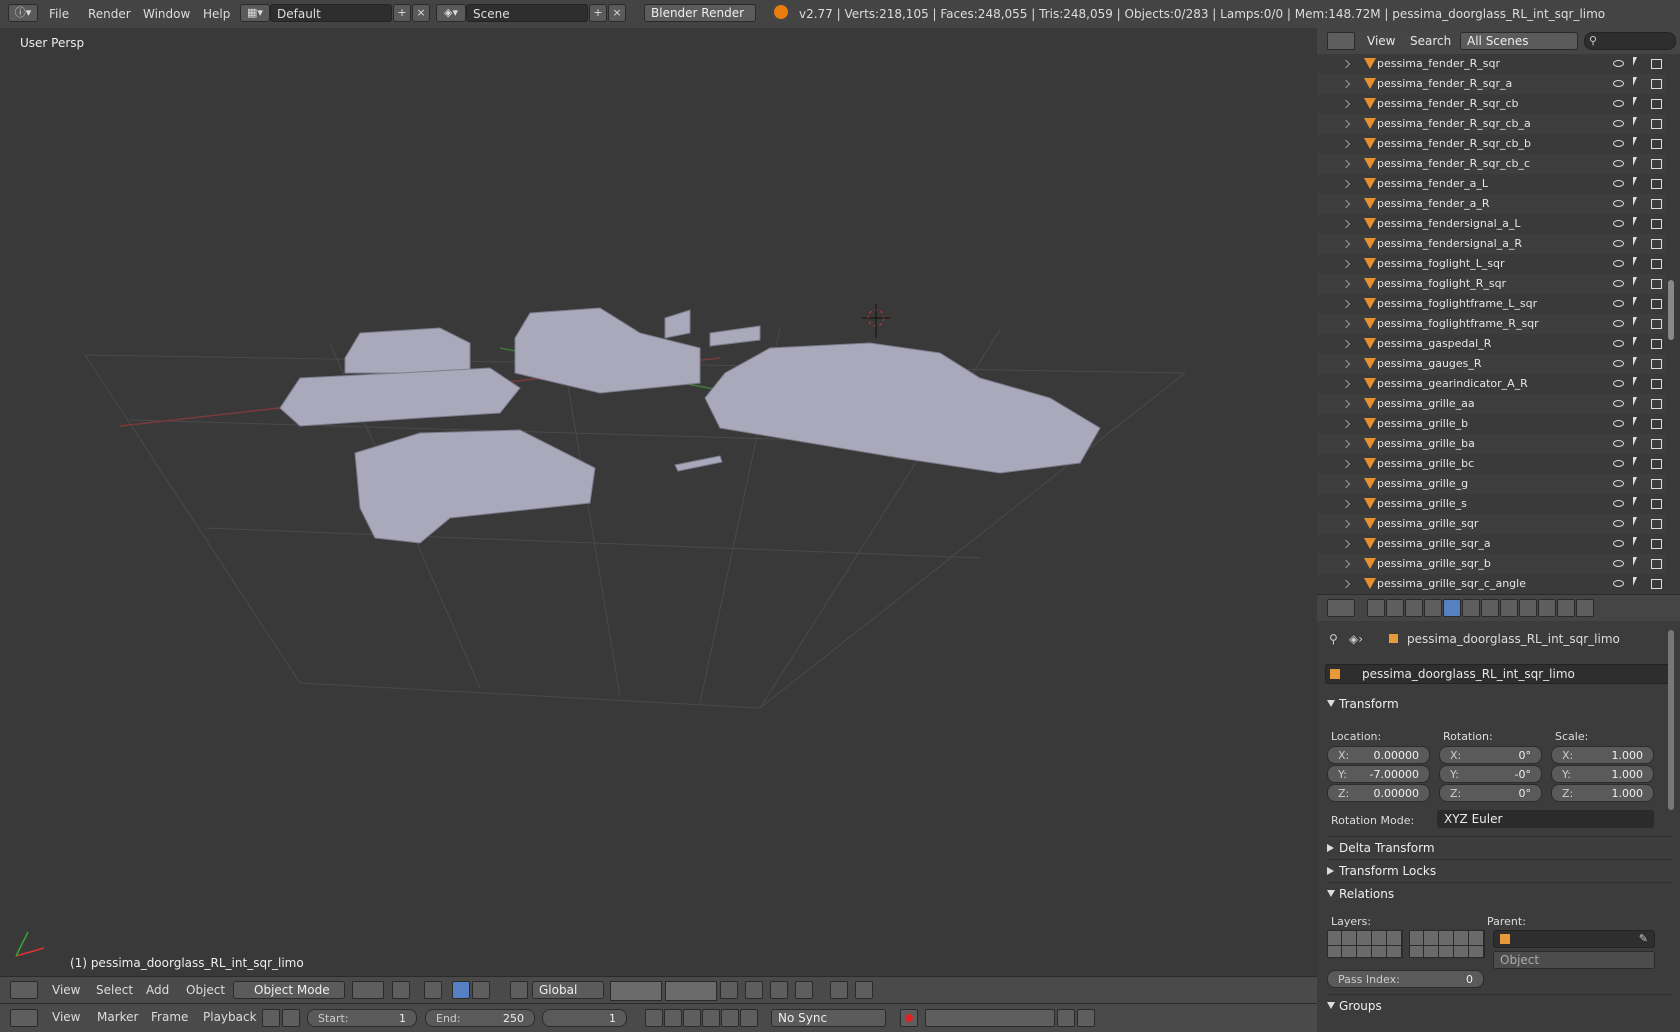 This screenshot has height=1032, width=1680. I want to click on timeline-editor-type-icon, so click(24, 1018).